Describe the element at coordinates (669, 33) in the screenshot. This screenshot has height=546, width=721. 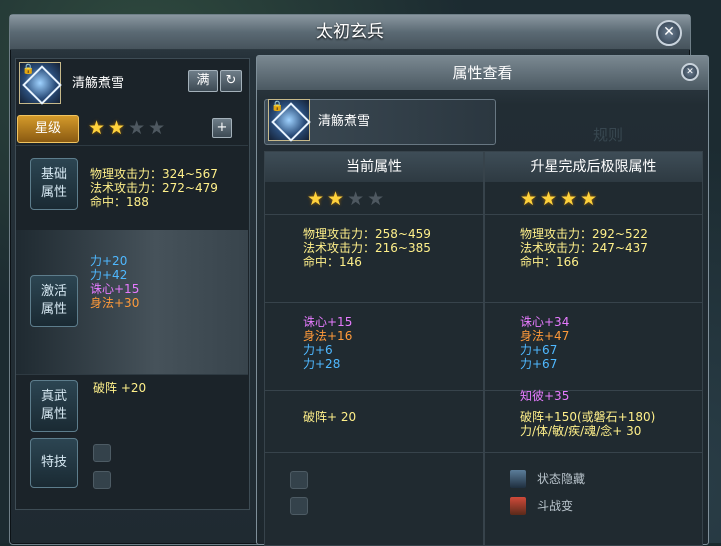
I see `close-icon: ✕` at that location.